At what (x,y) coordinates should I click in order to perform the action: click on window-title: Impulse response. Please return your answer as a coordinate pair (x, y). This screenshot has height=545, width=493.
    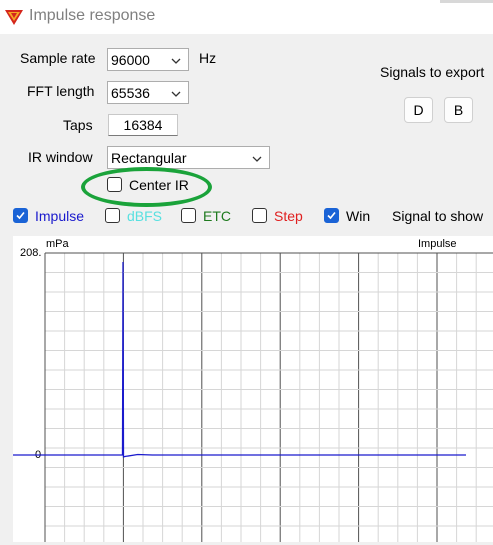
    Looking at the image, I should click on (92, 15).